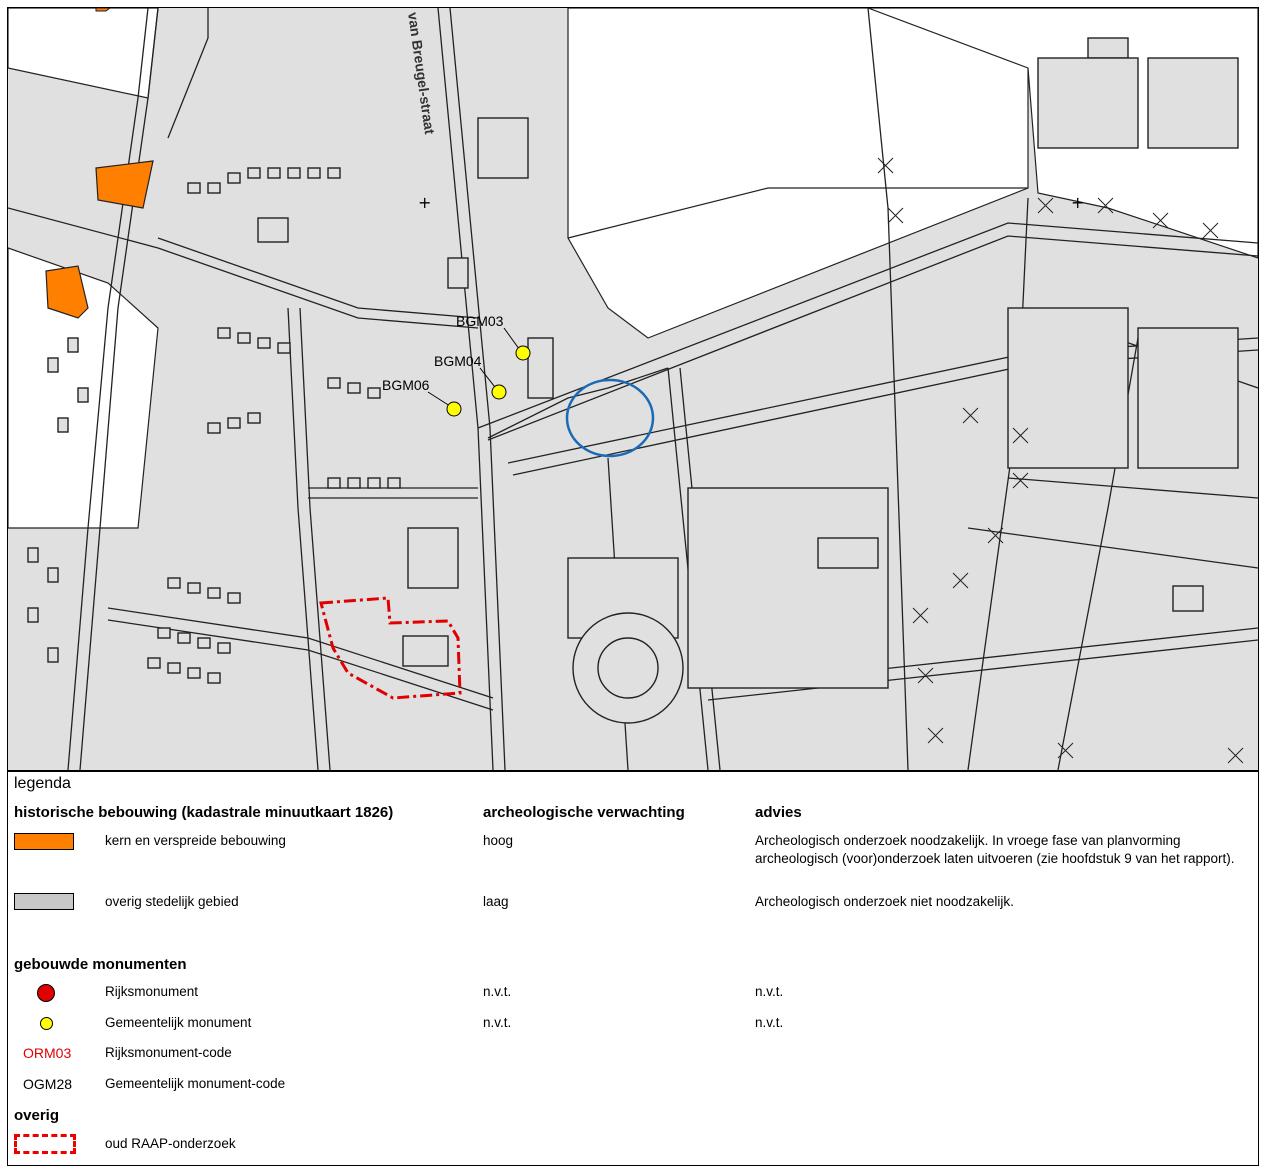  What do you see at coordinates (47, 1053) in the screenshot?
I see `legend-code-rijks: ORM03` at bounding box center [47, 1053].